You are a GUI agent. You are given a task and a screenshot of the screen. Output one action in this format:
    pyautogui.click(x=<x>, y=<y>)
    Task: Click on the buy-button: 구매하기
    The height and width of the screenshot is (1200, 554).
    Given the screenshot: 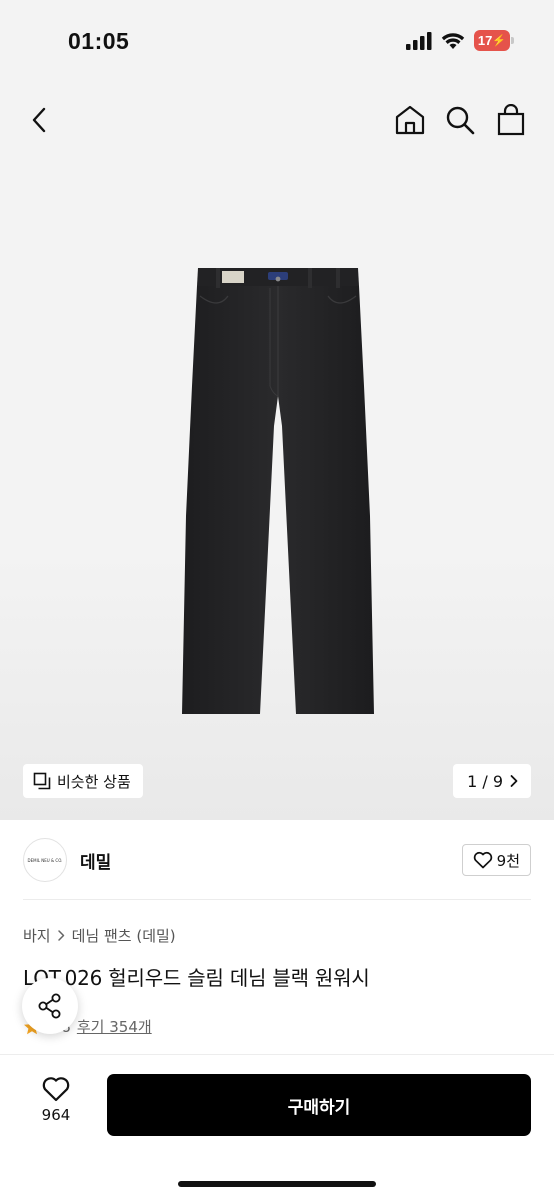 What is the action you would take?
    pyautogui.click(x=319, y=1105)
    